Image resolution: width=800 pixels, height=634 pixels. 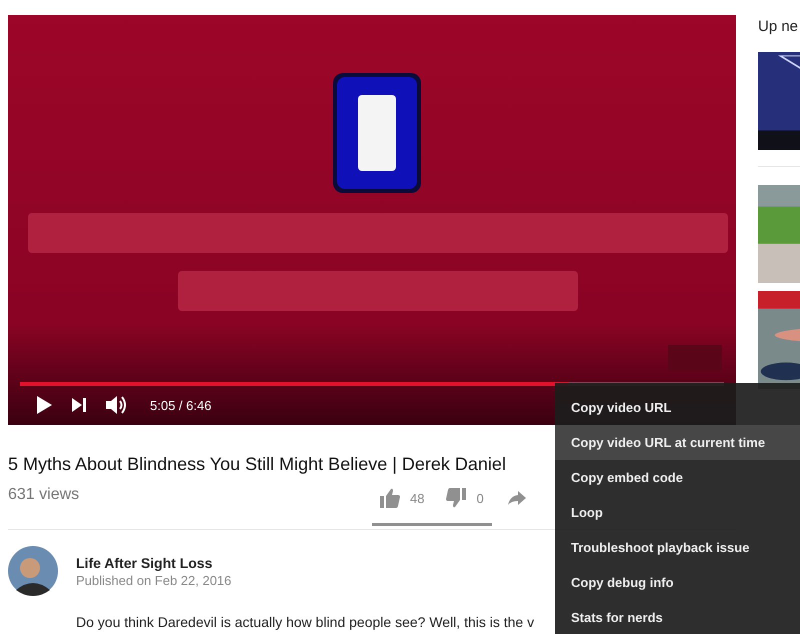 I want to click on view-count: 631 views, so click(x=44, y=495).